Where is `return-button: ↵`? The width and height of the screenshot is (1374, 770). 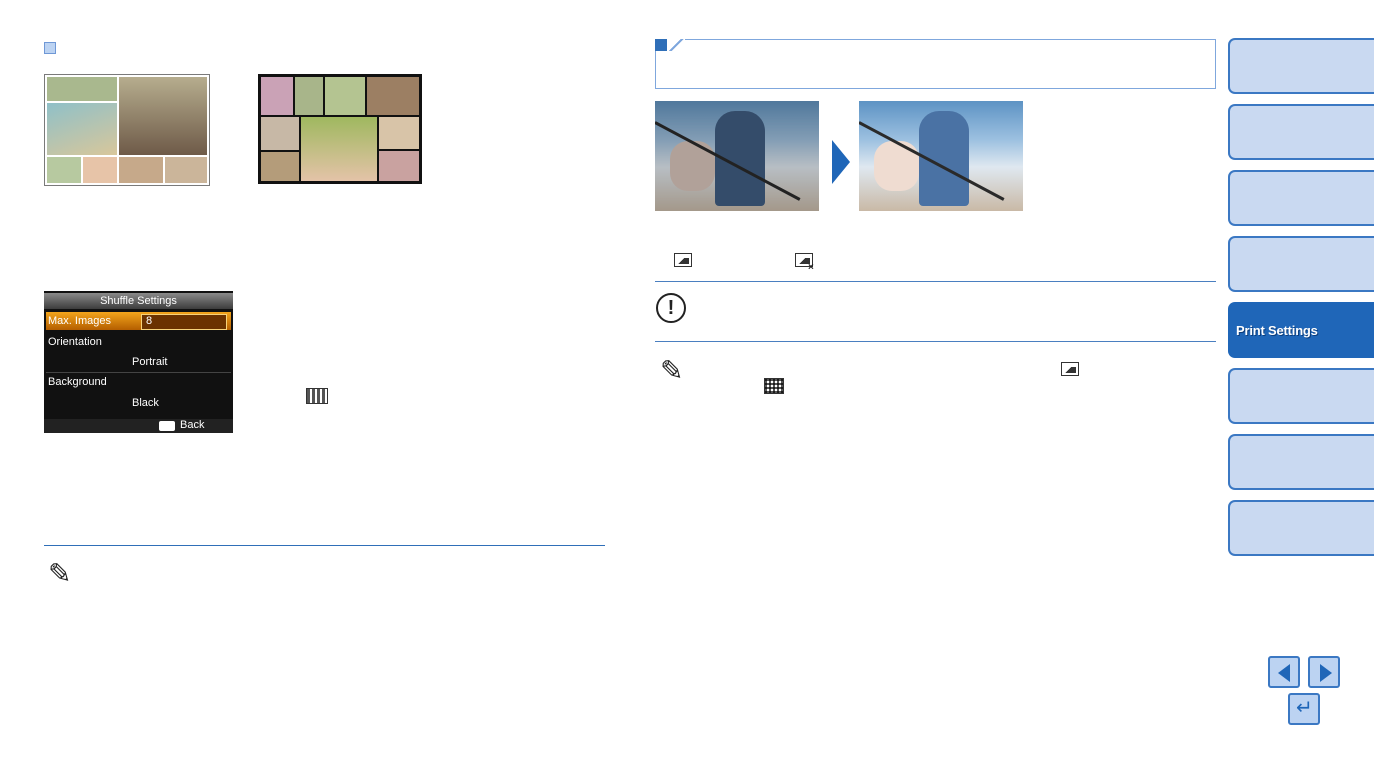 return-button: ↵ is located at coordinates (1304, 709).